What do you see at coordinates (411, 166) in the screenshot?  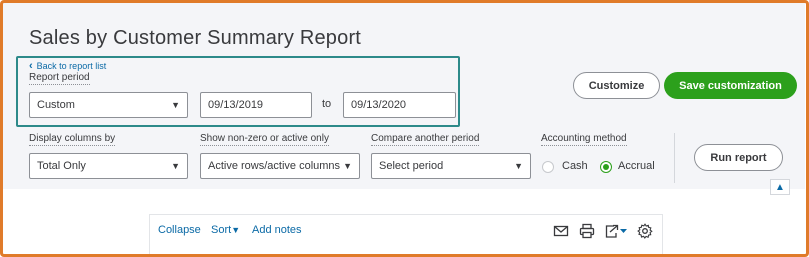 I see `compare-period-placeholder: Select period` at bounding box center [411, 166].